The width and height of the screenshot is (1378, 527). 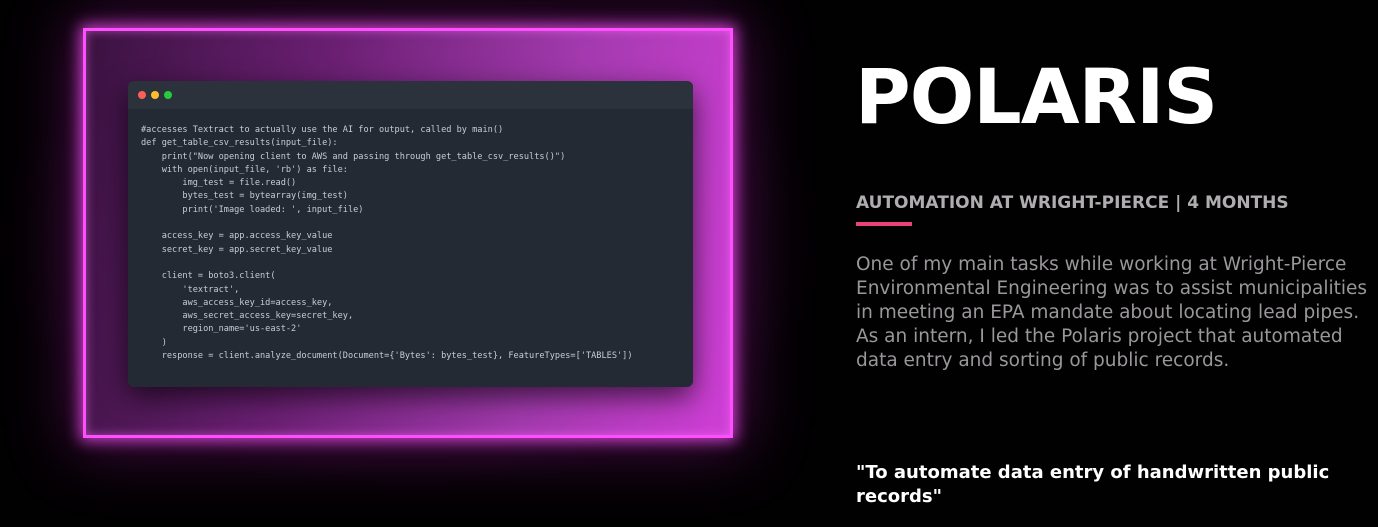 What do you see at coordinates (237, 249) in the screenshot?
I see `code-line: secret_key = app.secret_key_value` at bounding box center [237, 249].